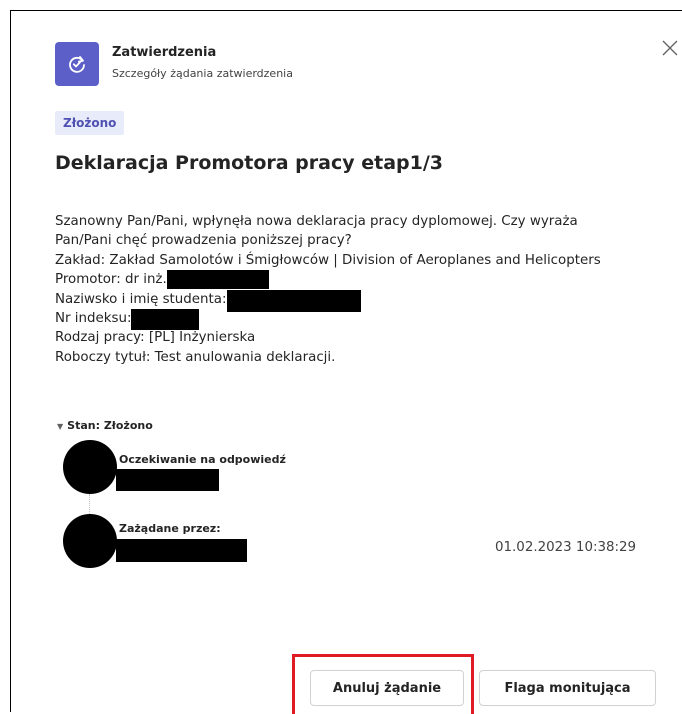 The image size is (682, 714). I want to click on student-line: Naziwsko i imię studenta:, so click(328, 300).